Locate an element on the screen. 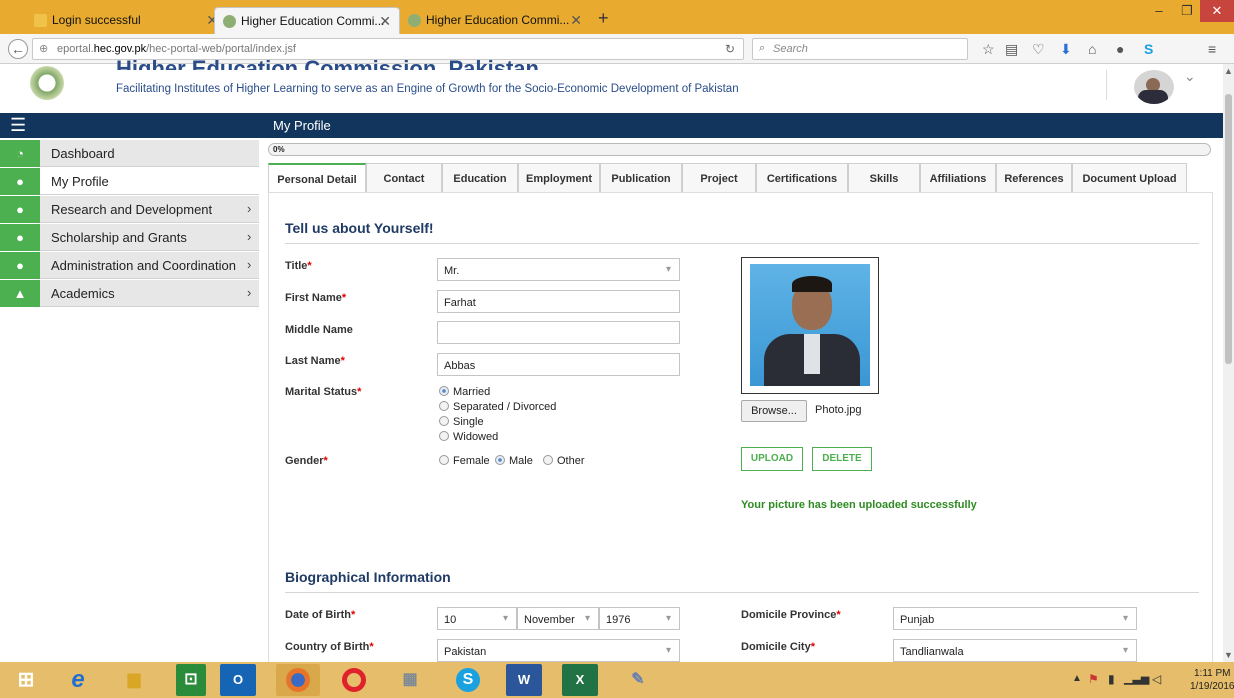 The image size is (1234, 698). gender-option-male: Male is located at coordinates (514, 461).